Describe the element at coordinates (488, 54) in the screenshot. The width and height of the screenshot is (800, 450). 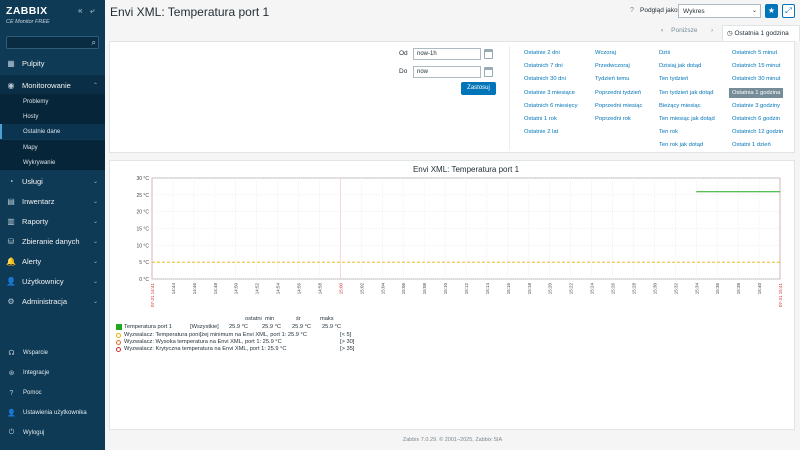
I see `calendar-from-icon` at that location.